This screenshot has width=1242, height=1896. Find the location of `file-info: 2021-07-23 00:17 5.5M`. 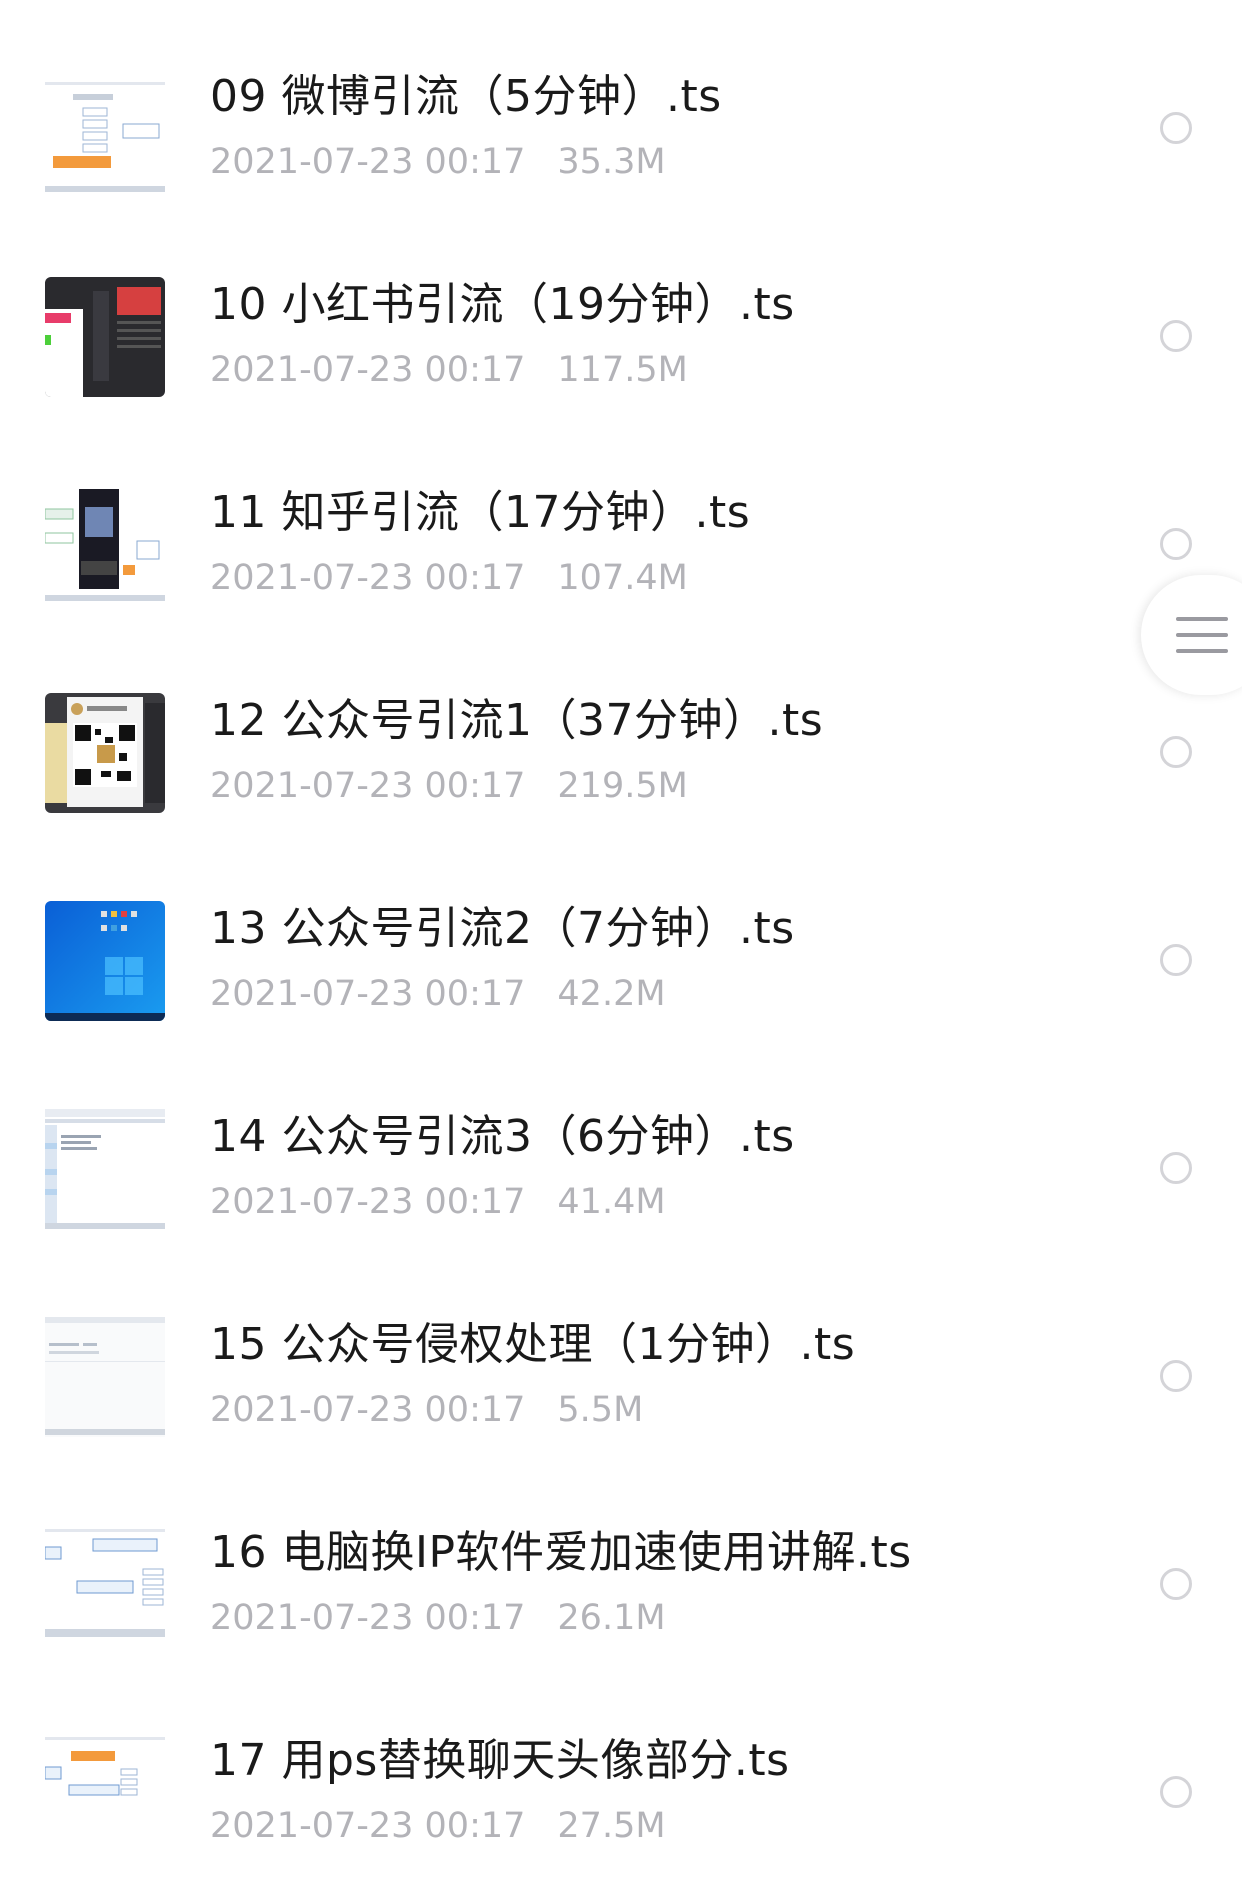

file-info: 2021-07-23 00:17 5.5M is located at coordinates (426, 1410).